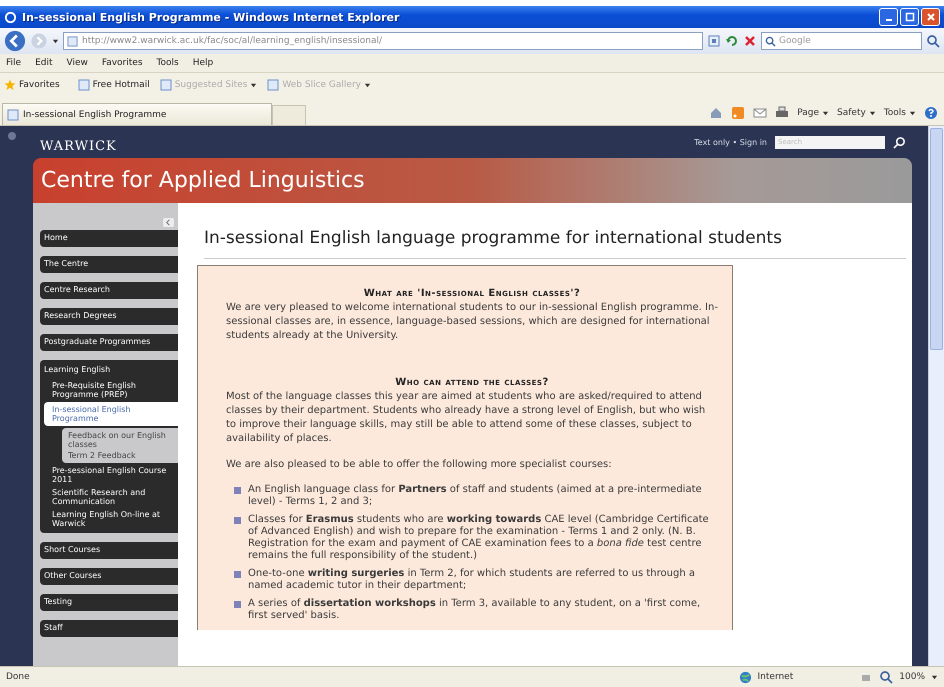 Image resolution: width=944 pixels, height=687 pixels. What do you see at coordinates (114, 85) in the screenshot?
I see `favorites-bar-item: Free Hotmail` at bounding box center [114, 85].